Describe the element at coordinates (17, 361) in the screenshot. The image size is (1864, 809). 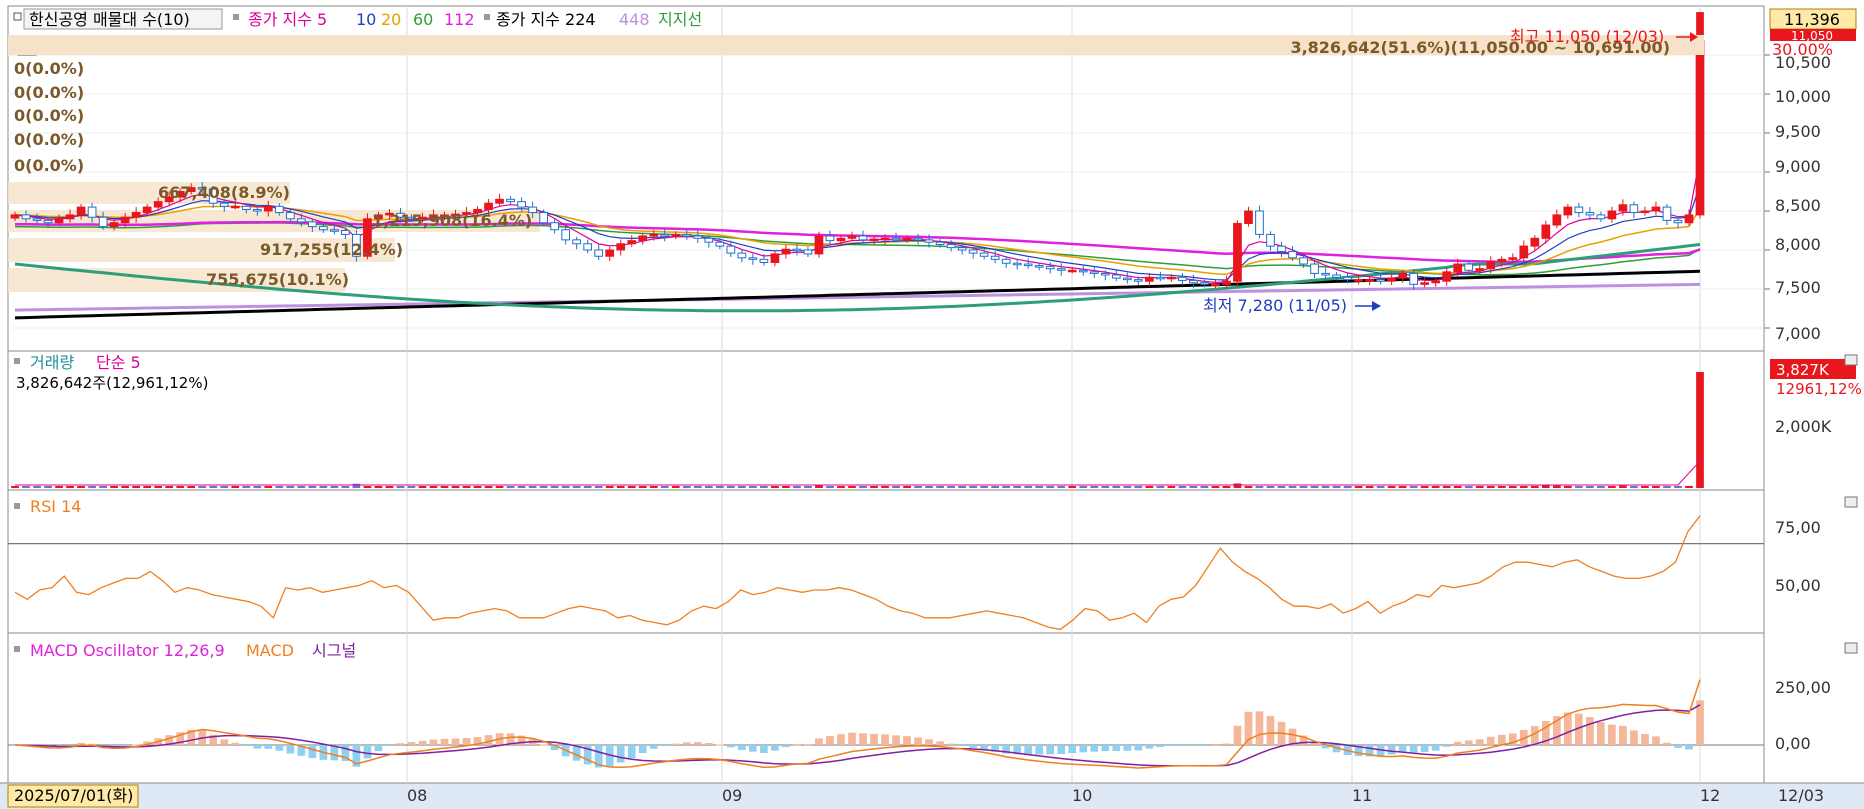
I see `volume-legend-bullet-icon` at that location.